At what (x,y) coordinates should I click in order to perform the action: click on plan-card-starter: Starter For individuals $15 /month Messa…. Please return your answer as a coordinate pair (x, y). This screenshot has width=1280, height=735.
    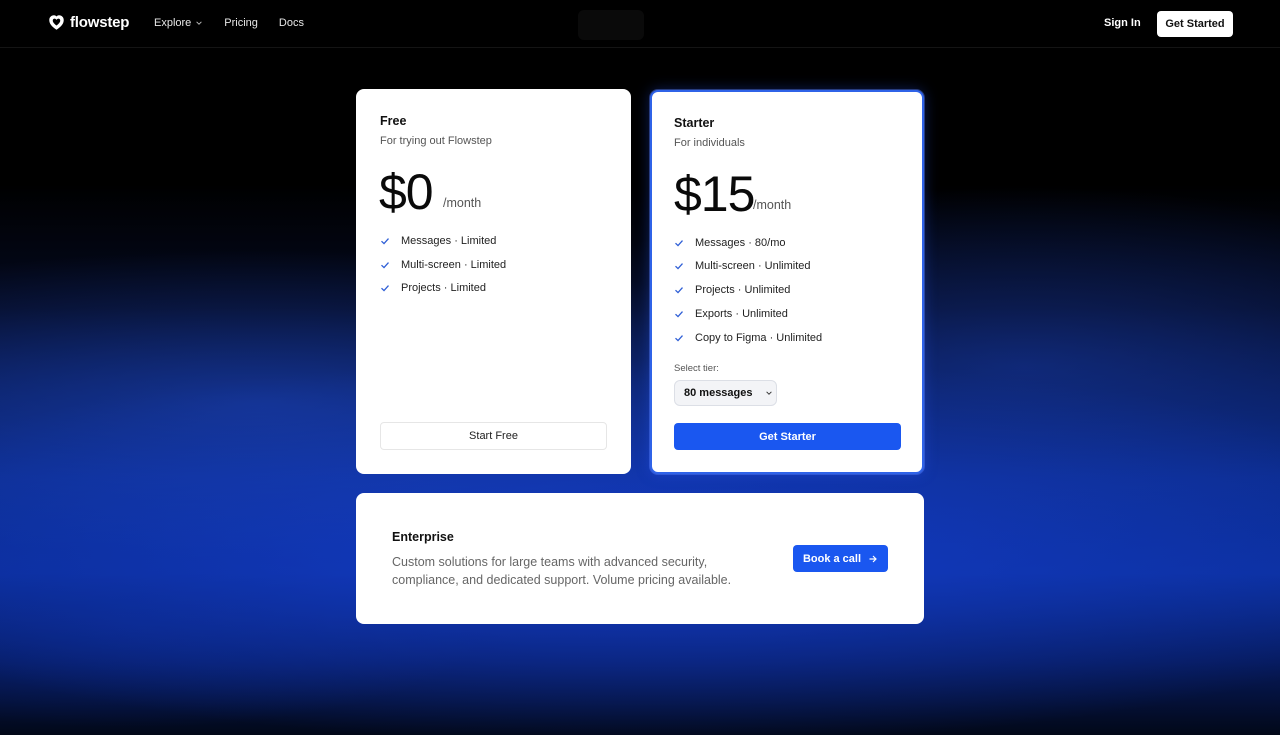
    Looking at the image, I should click on (787, 282).